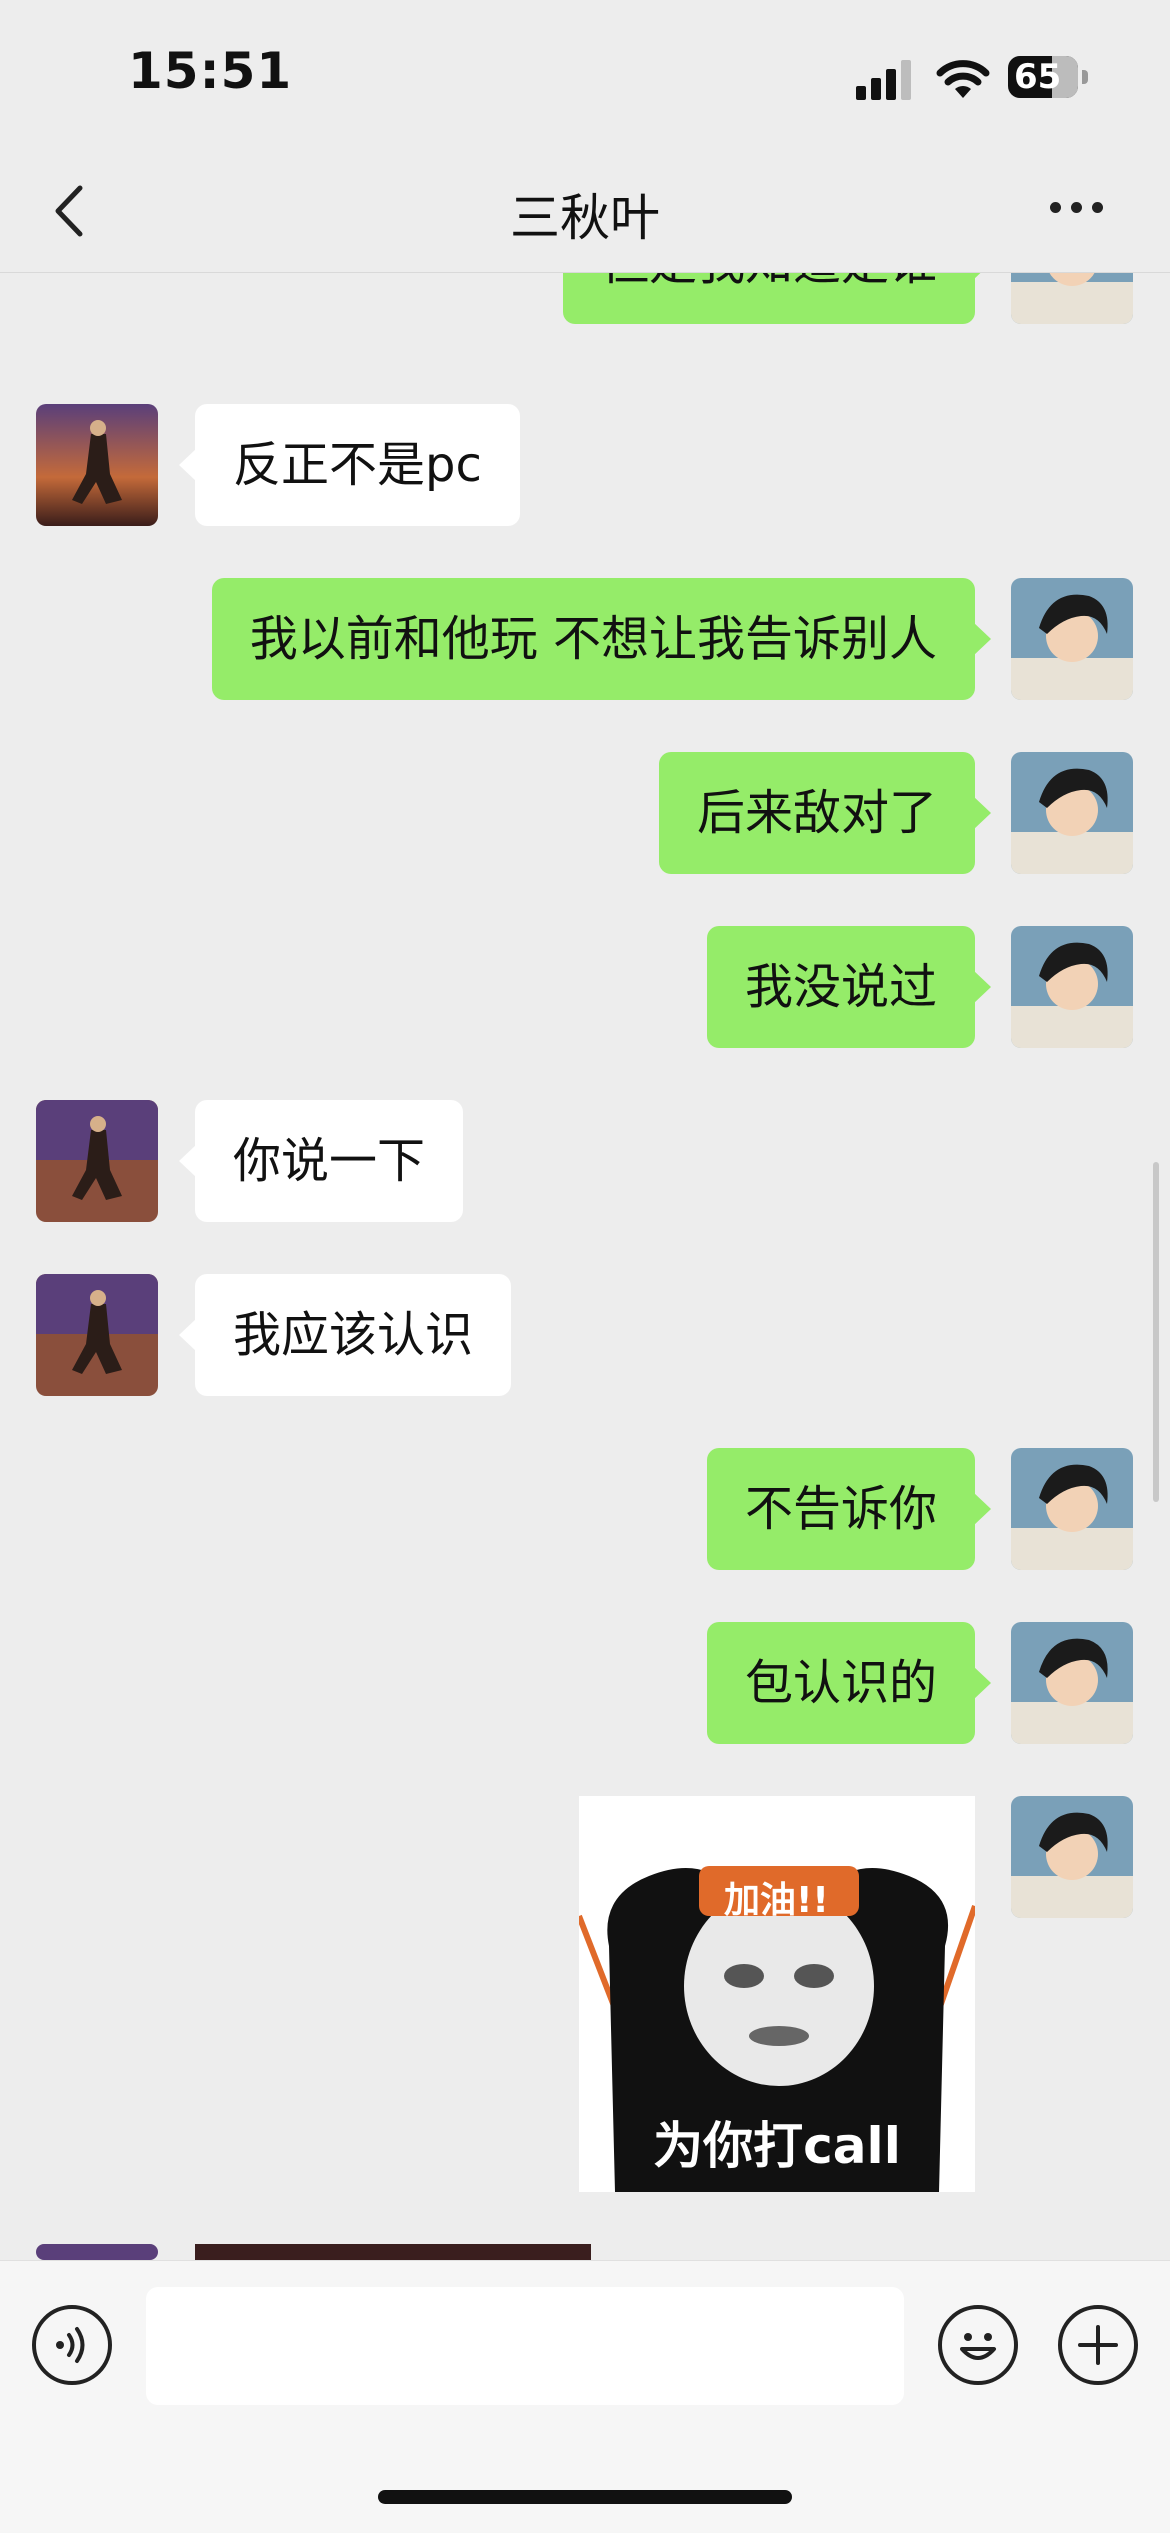  I want to click on wifi-icon, so click(963, 79).